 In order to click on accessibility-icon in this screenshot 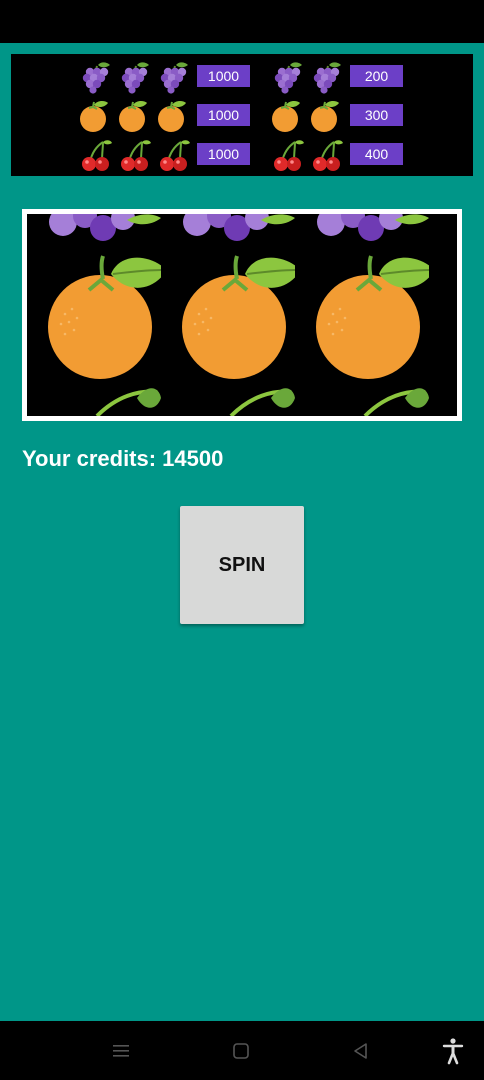, I will do `click(453, 1050)`.